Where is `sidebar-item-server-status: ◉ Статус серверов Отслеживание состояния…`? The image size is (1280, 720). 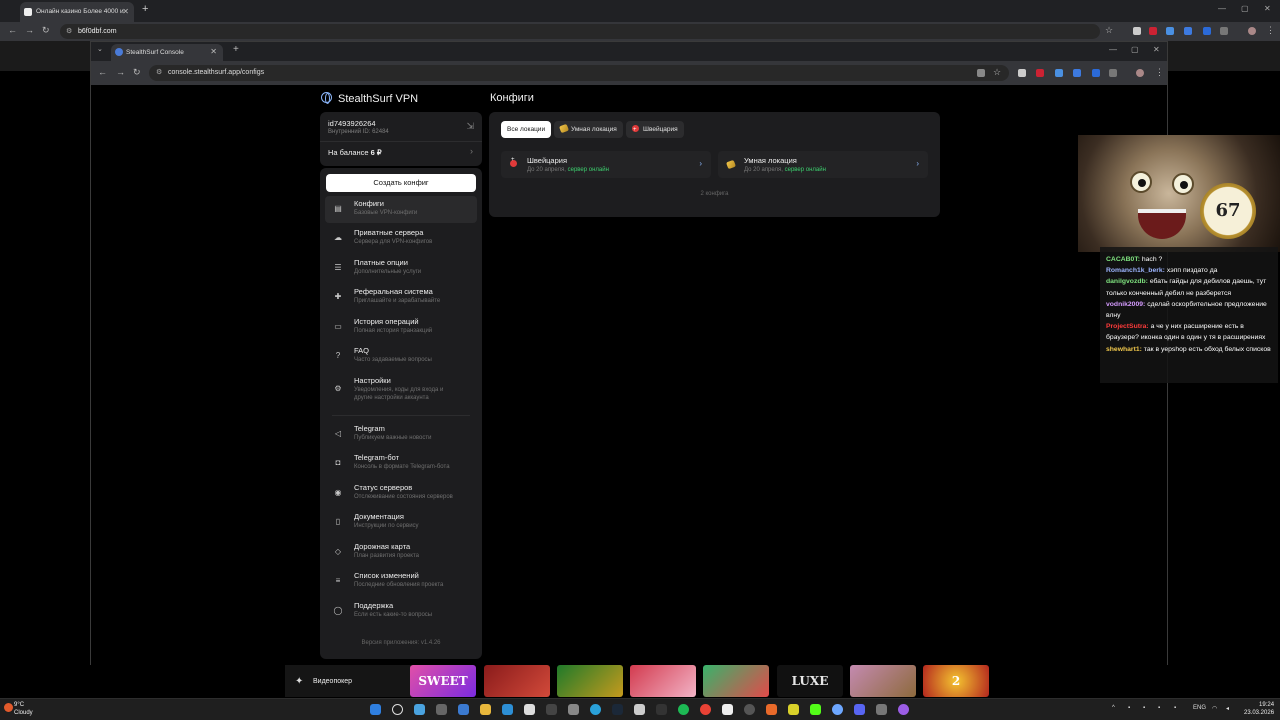 sidebar-item-server-status: ◉ Статус серверов Отслеживание состояния… is located at coordinates (401, 493).